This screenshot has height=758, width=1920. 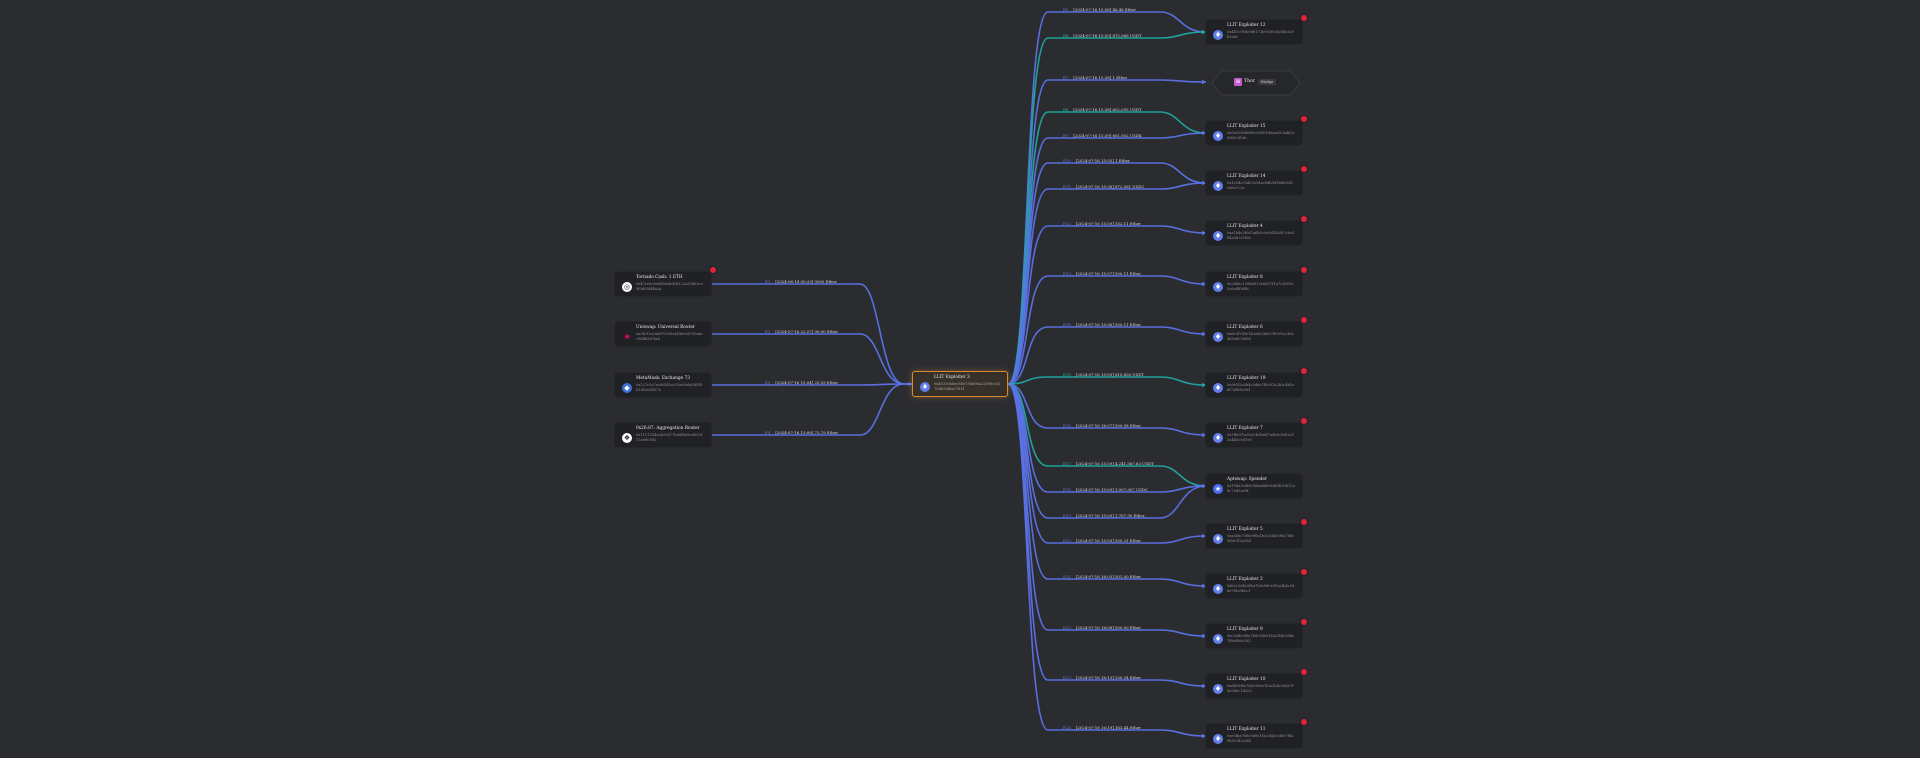 What do you see at coordinates (1102, 273) in the screenshot?
I see `edge-label: E13 [2024-07-16 15:57] 500.11 Ether` at bounding box center [1102, 273].